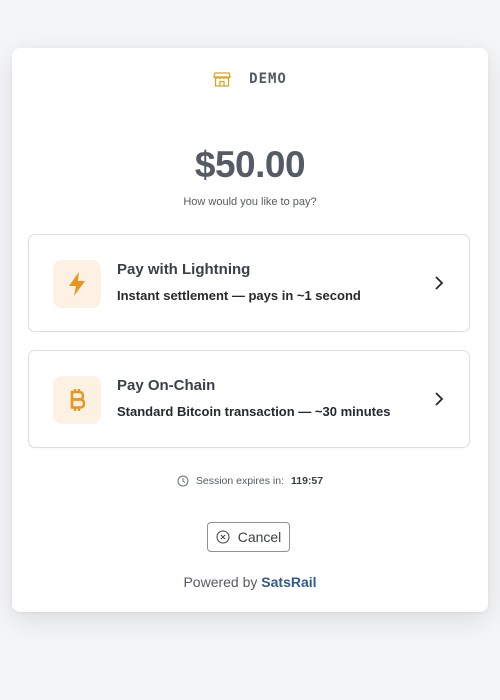  Describe the element at coordinates (268, 79) in the screenshot. I see `merchant-name: DEMO` at that location.